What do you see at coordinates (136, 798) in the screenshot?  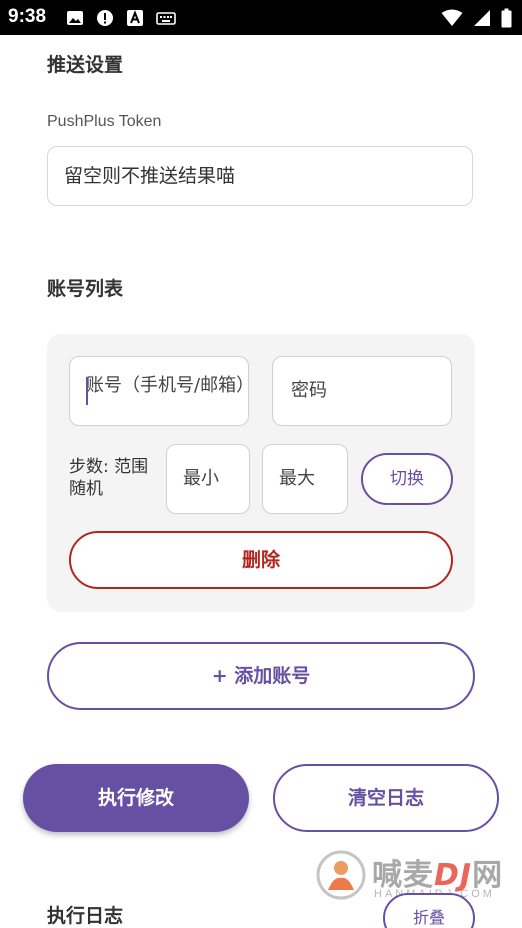 I see `execute-button: 执行修改` at bounding box center [136, 798].